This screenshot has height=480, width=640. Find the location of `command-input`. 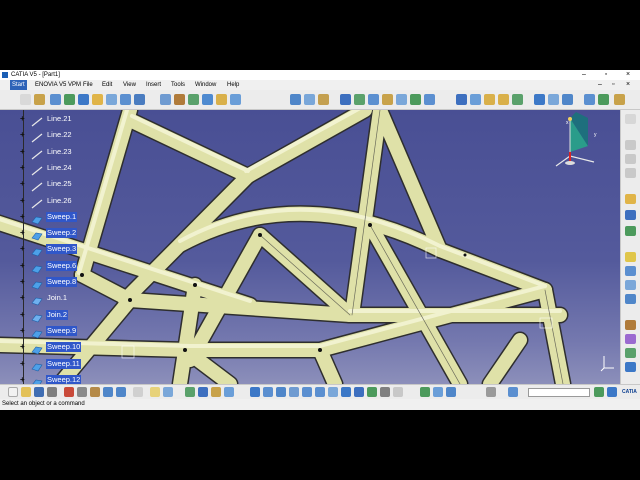

command-input is located at coordinates (559, 392).